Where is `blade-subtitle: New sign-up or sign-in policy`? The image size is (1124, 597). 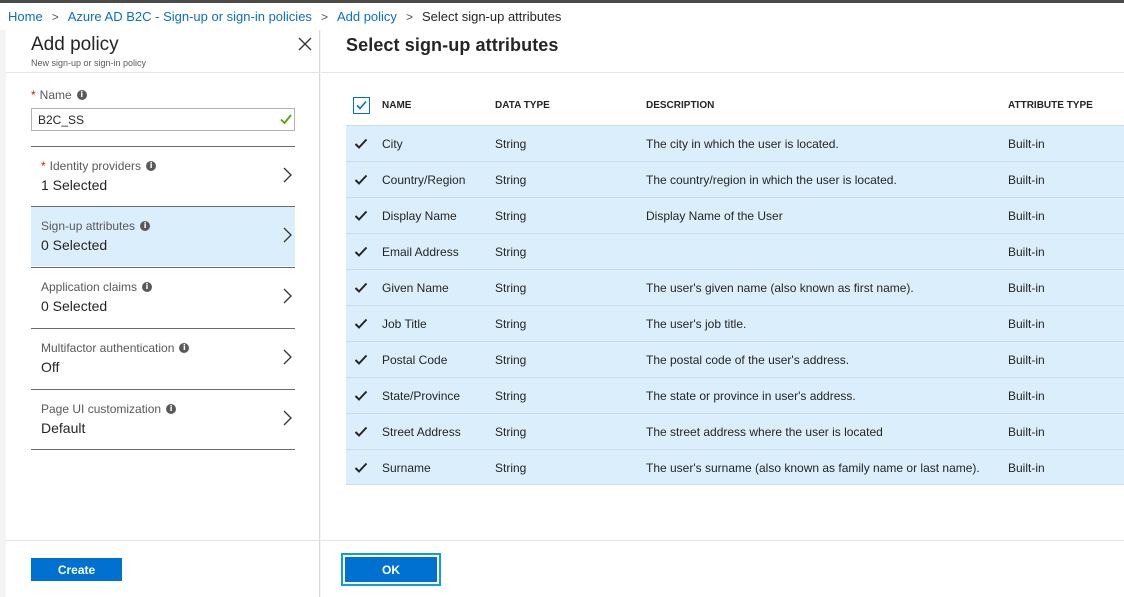 blade-subtitle: New sign-up or sign-in policy is located at coordinates (89, 63).